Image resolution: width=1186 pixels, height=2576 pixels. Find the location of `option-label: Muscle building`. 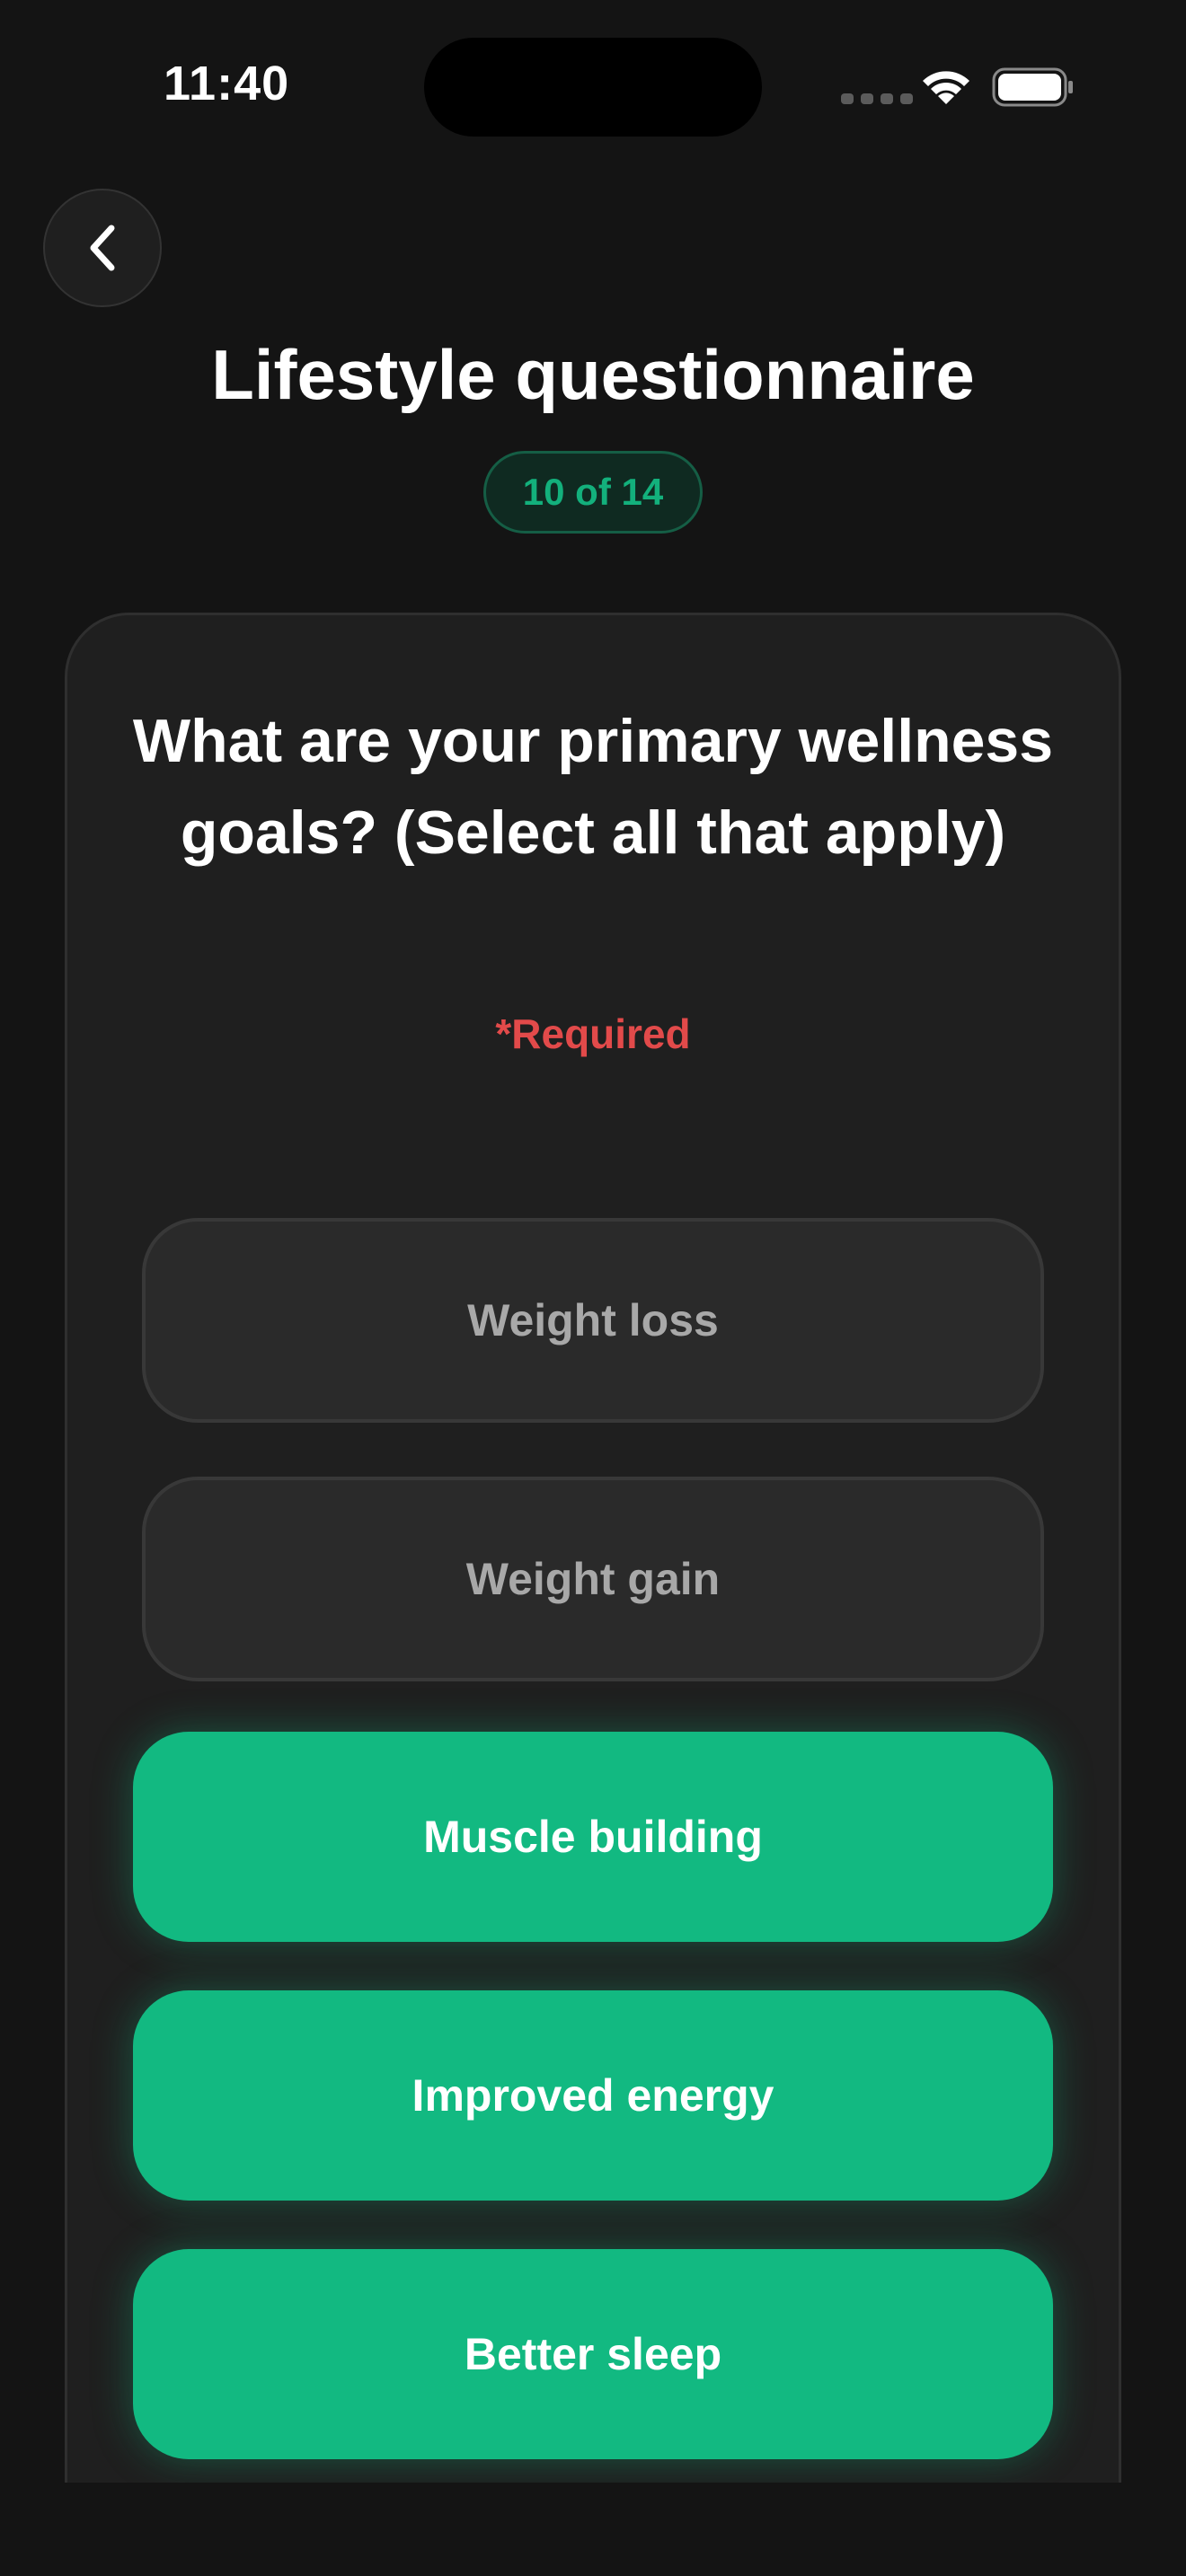

option-label: Muscle building is located at coordinates (593, 1837).